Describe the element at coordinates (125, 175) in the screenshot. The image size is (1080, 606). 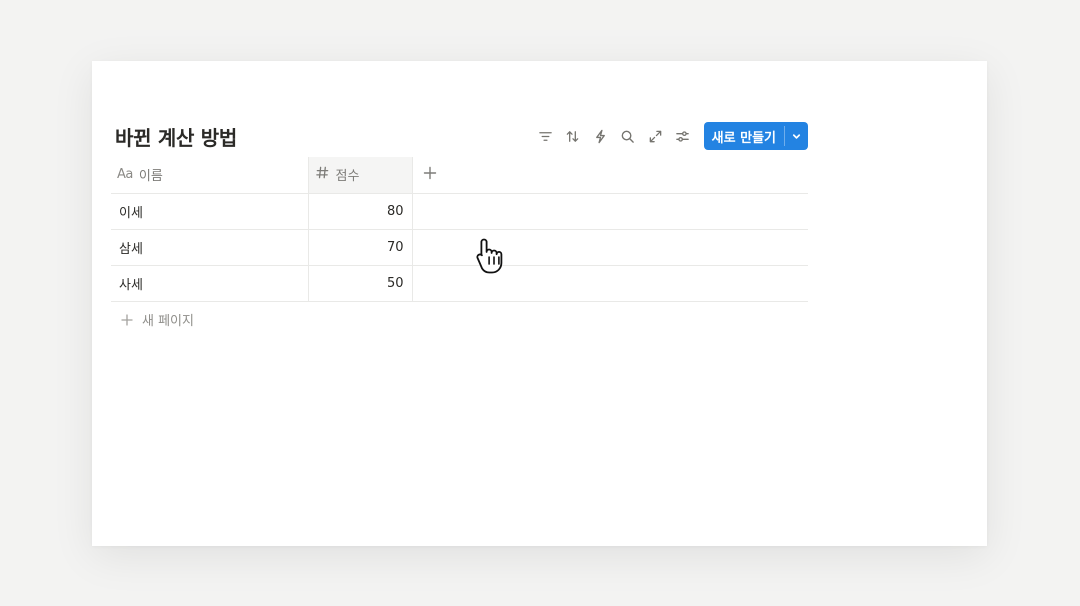
I see `text-property-icon: Aa` at that location.